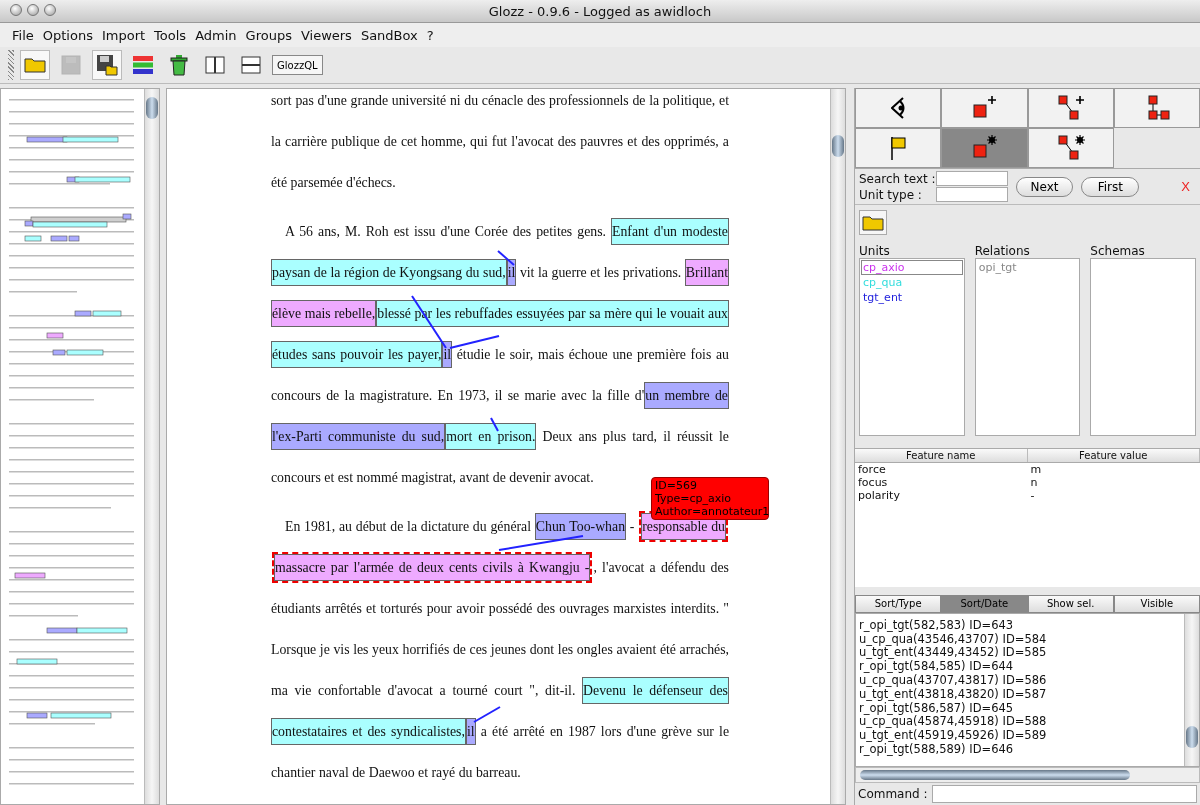 The height and width of the screenshot is (805, 1200). I want to click on annotation-tooltip: ID=569 Type=cp_axio Author=annotateur1, so click(710, 498).